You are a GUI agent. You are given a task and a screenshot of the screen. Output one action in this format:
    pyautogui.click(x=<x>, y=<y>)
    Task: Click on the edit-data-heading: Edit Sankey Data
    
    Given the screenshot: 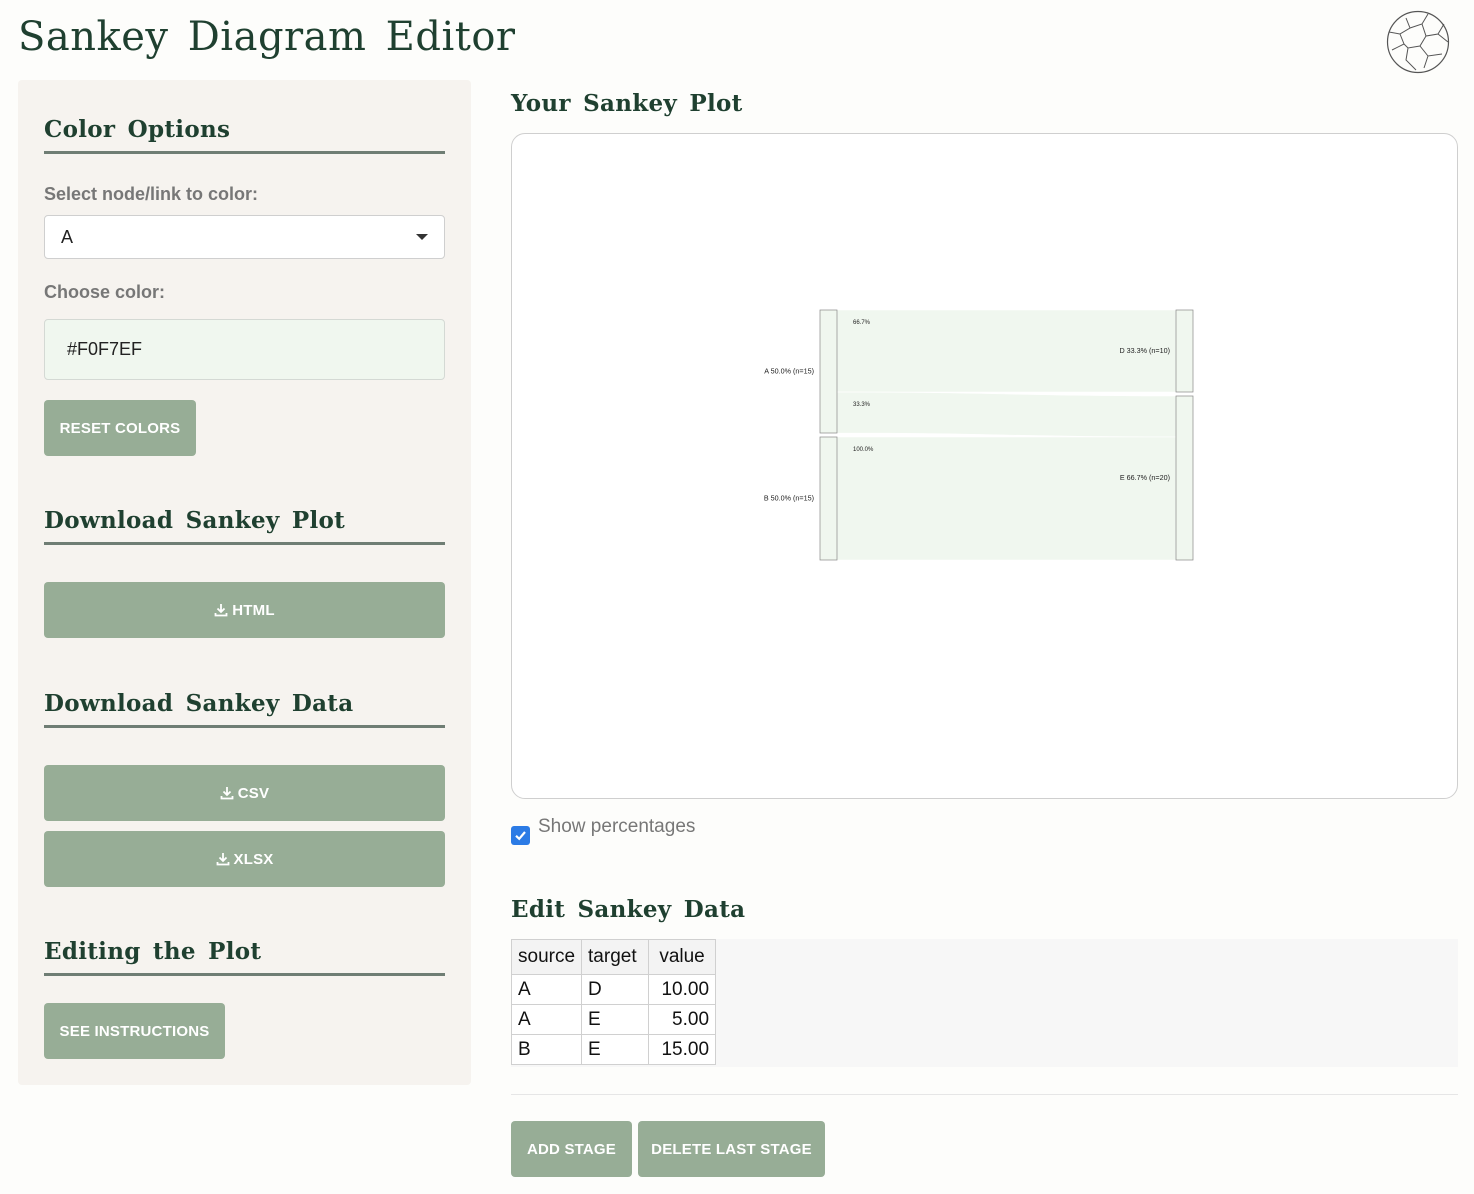 What is the action you would take?
    pyautogui.click(x=628, y=909)
    